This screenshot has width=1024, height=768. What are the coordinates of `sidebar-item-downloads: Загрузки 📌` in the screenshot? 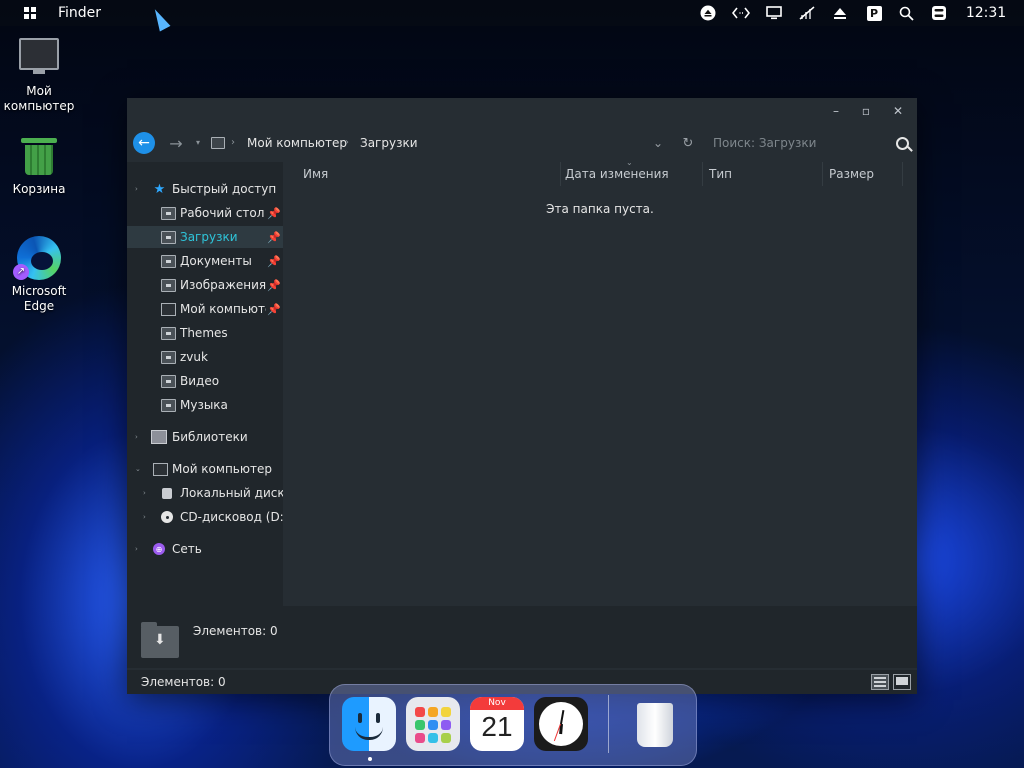 It's located at (205, 237).